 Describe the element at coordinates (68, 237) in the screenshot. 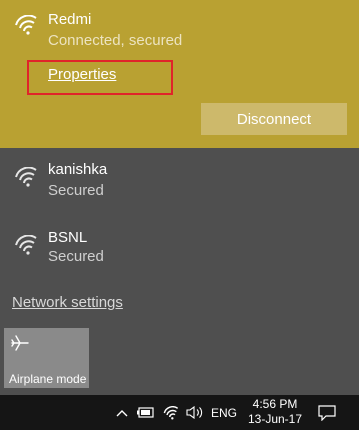

I see `network-name: BSNL` at that location.